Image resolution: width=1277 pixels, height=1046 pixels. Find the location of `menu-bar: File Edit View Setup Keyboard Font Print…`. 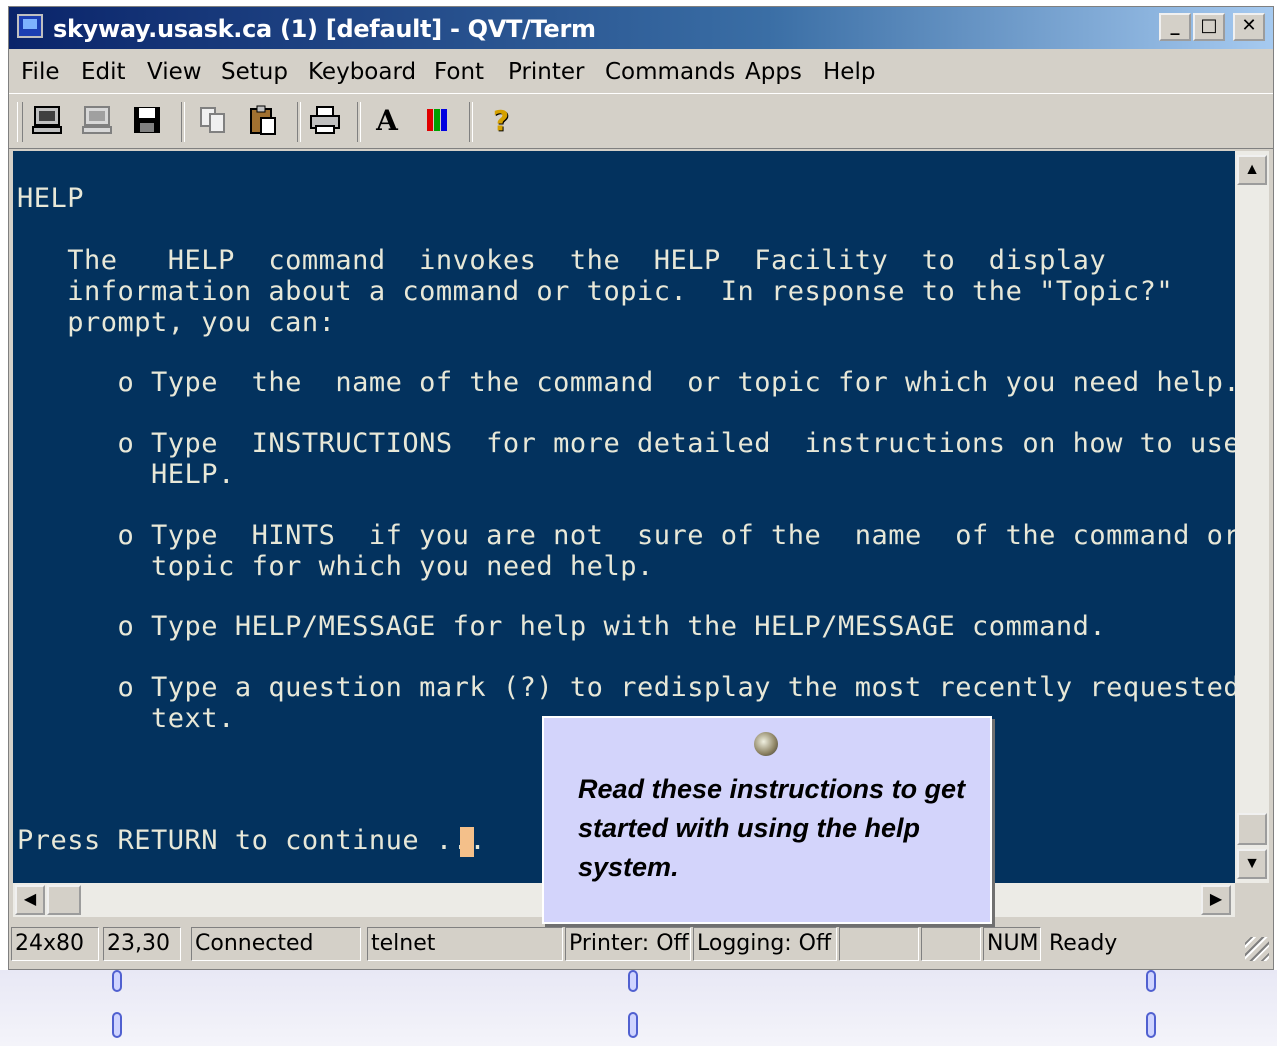

menu-bar: File Edit View Setup Keyboard Font Print… is located at coordinates (641, 71).